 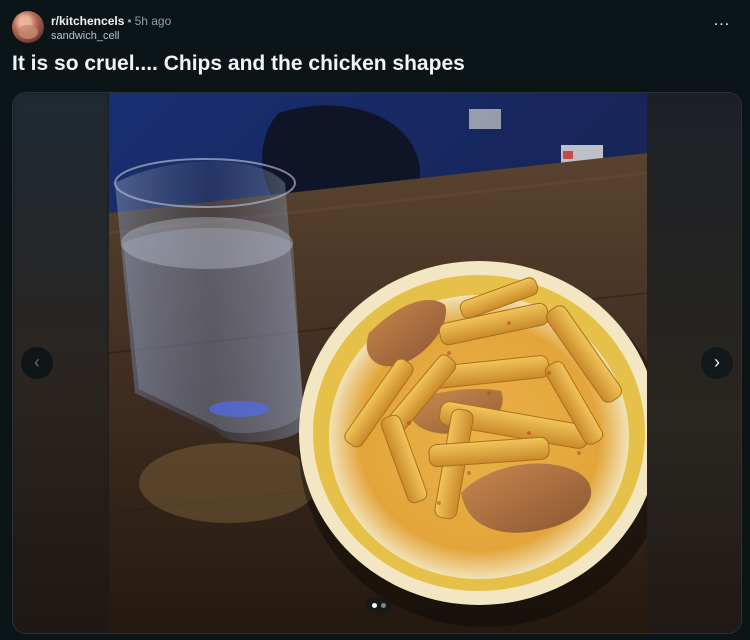 I want to click on subreddit-link: r/kitchencels, so click(x=87, y=21).